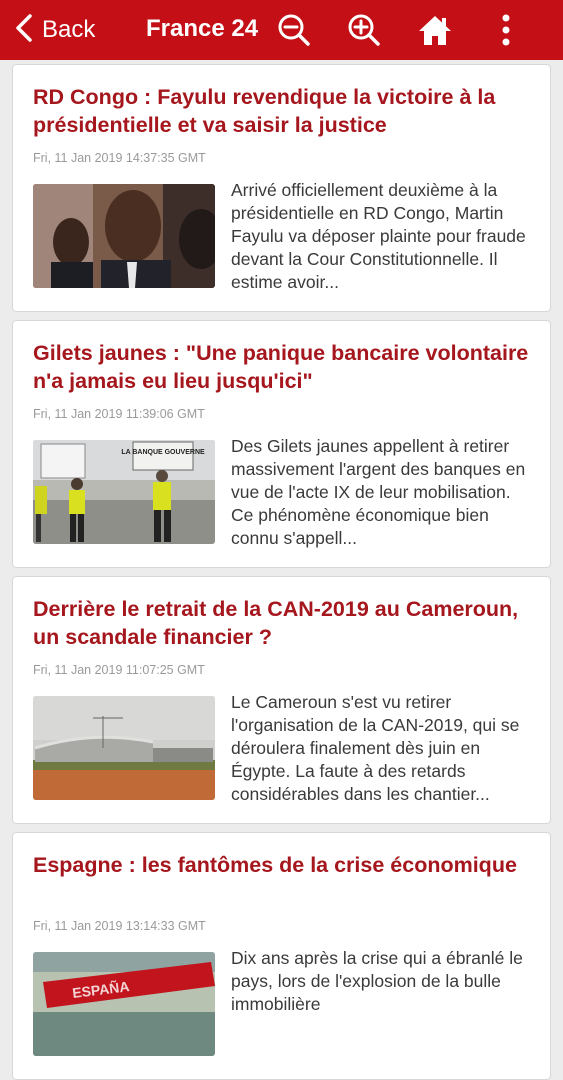 This screenshot has height=1080, width=563. I want to click on home-icon, so click(435, 35).